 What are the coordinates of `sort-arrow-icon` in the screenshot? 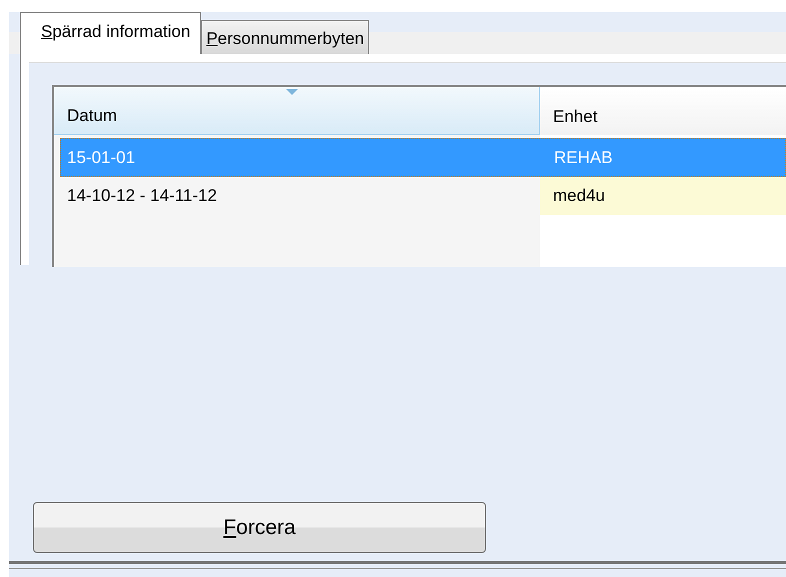 It's located at (292, 92).